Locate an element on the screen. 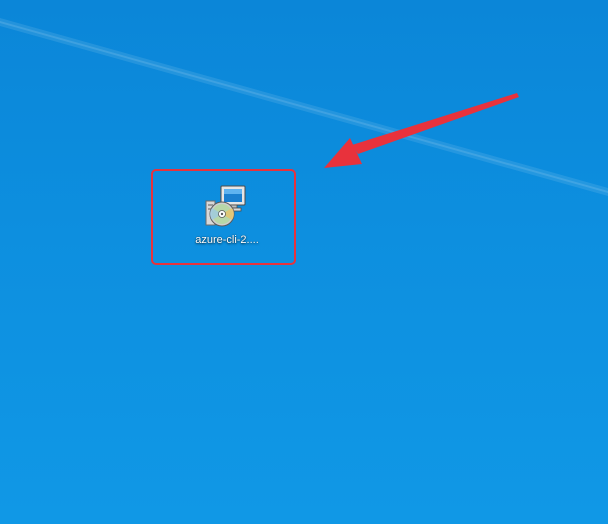 The image size is (608, 524). annotation-arrow is located at coordinates (421, 130).